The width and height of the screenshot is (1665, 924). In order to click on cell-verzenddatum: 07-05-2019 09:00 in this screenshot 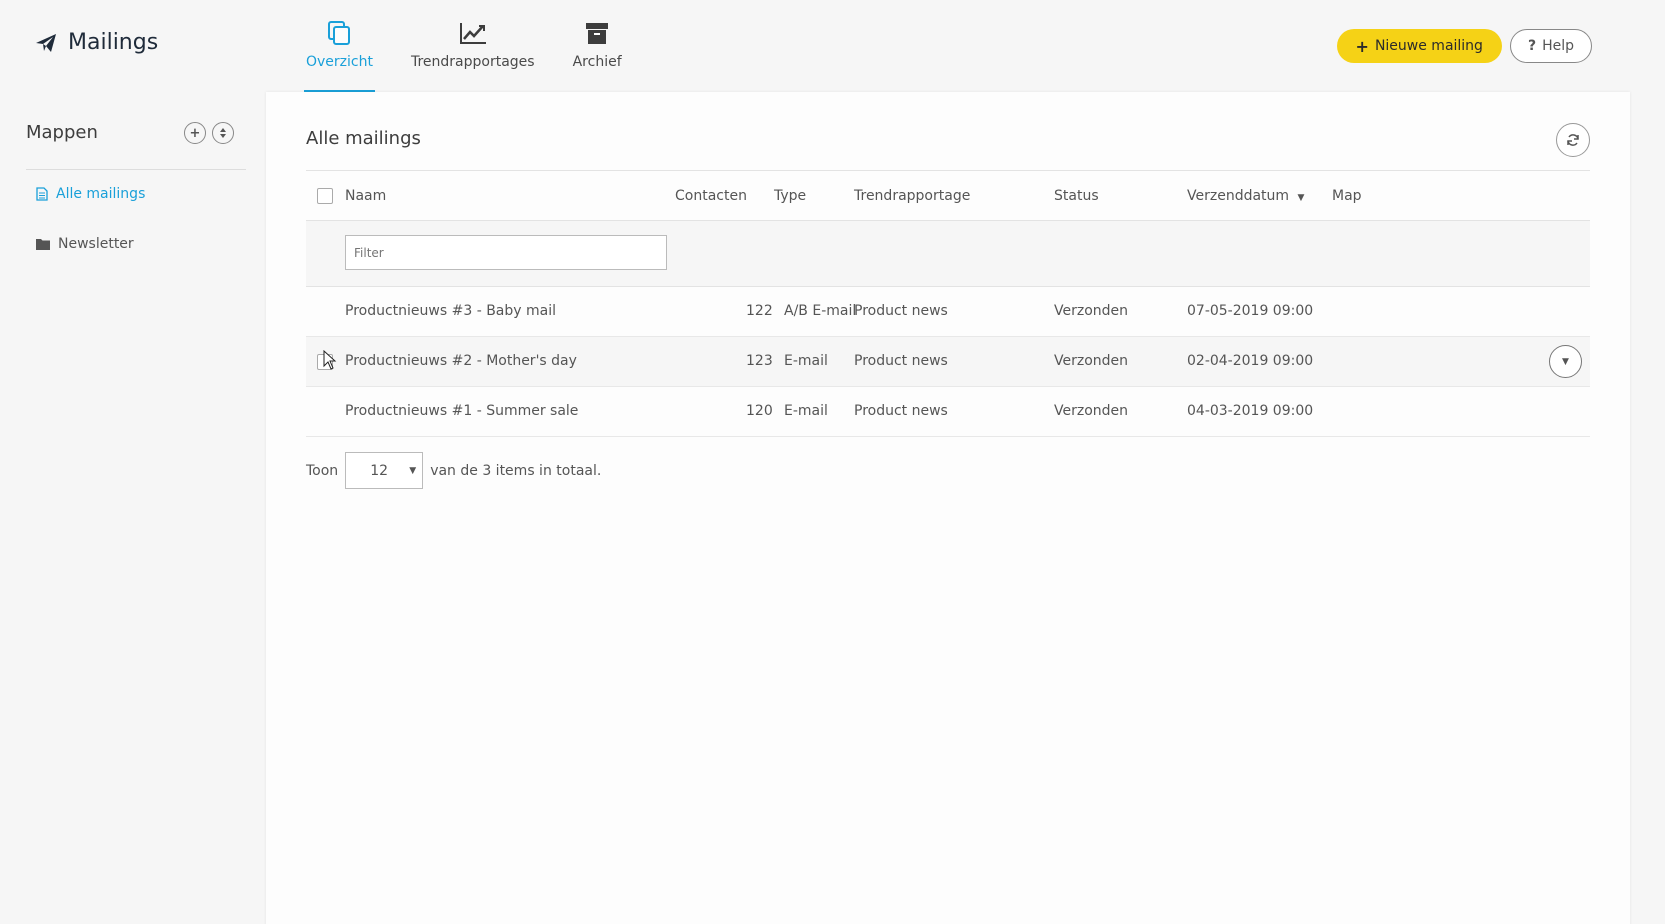, I will do `click(1250, 311)`.